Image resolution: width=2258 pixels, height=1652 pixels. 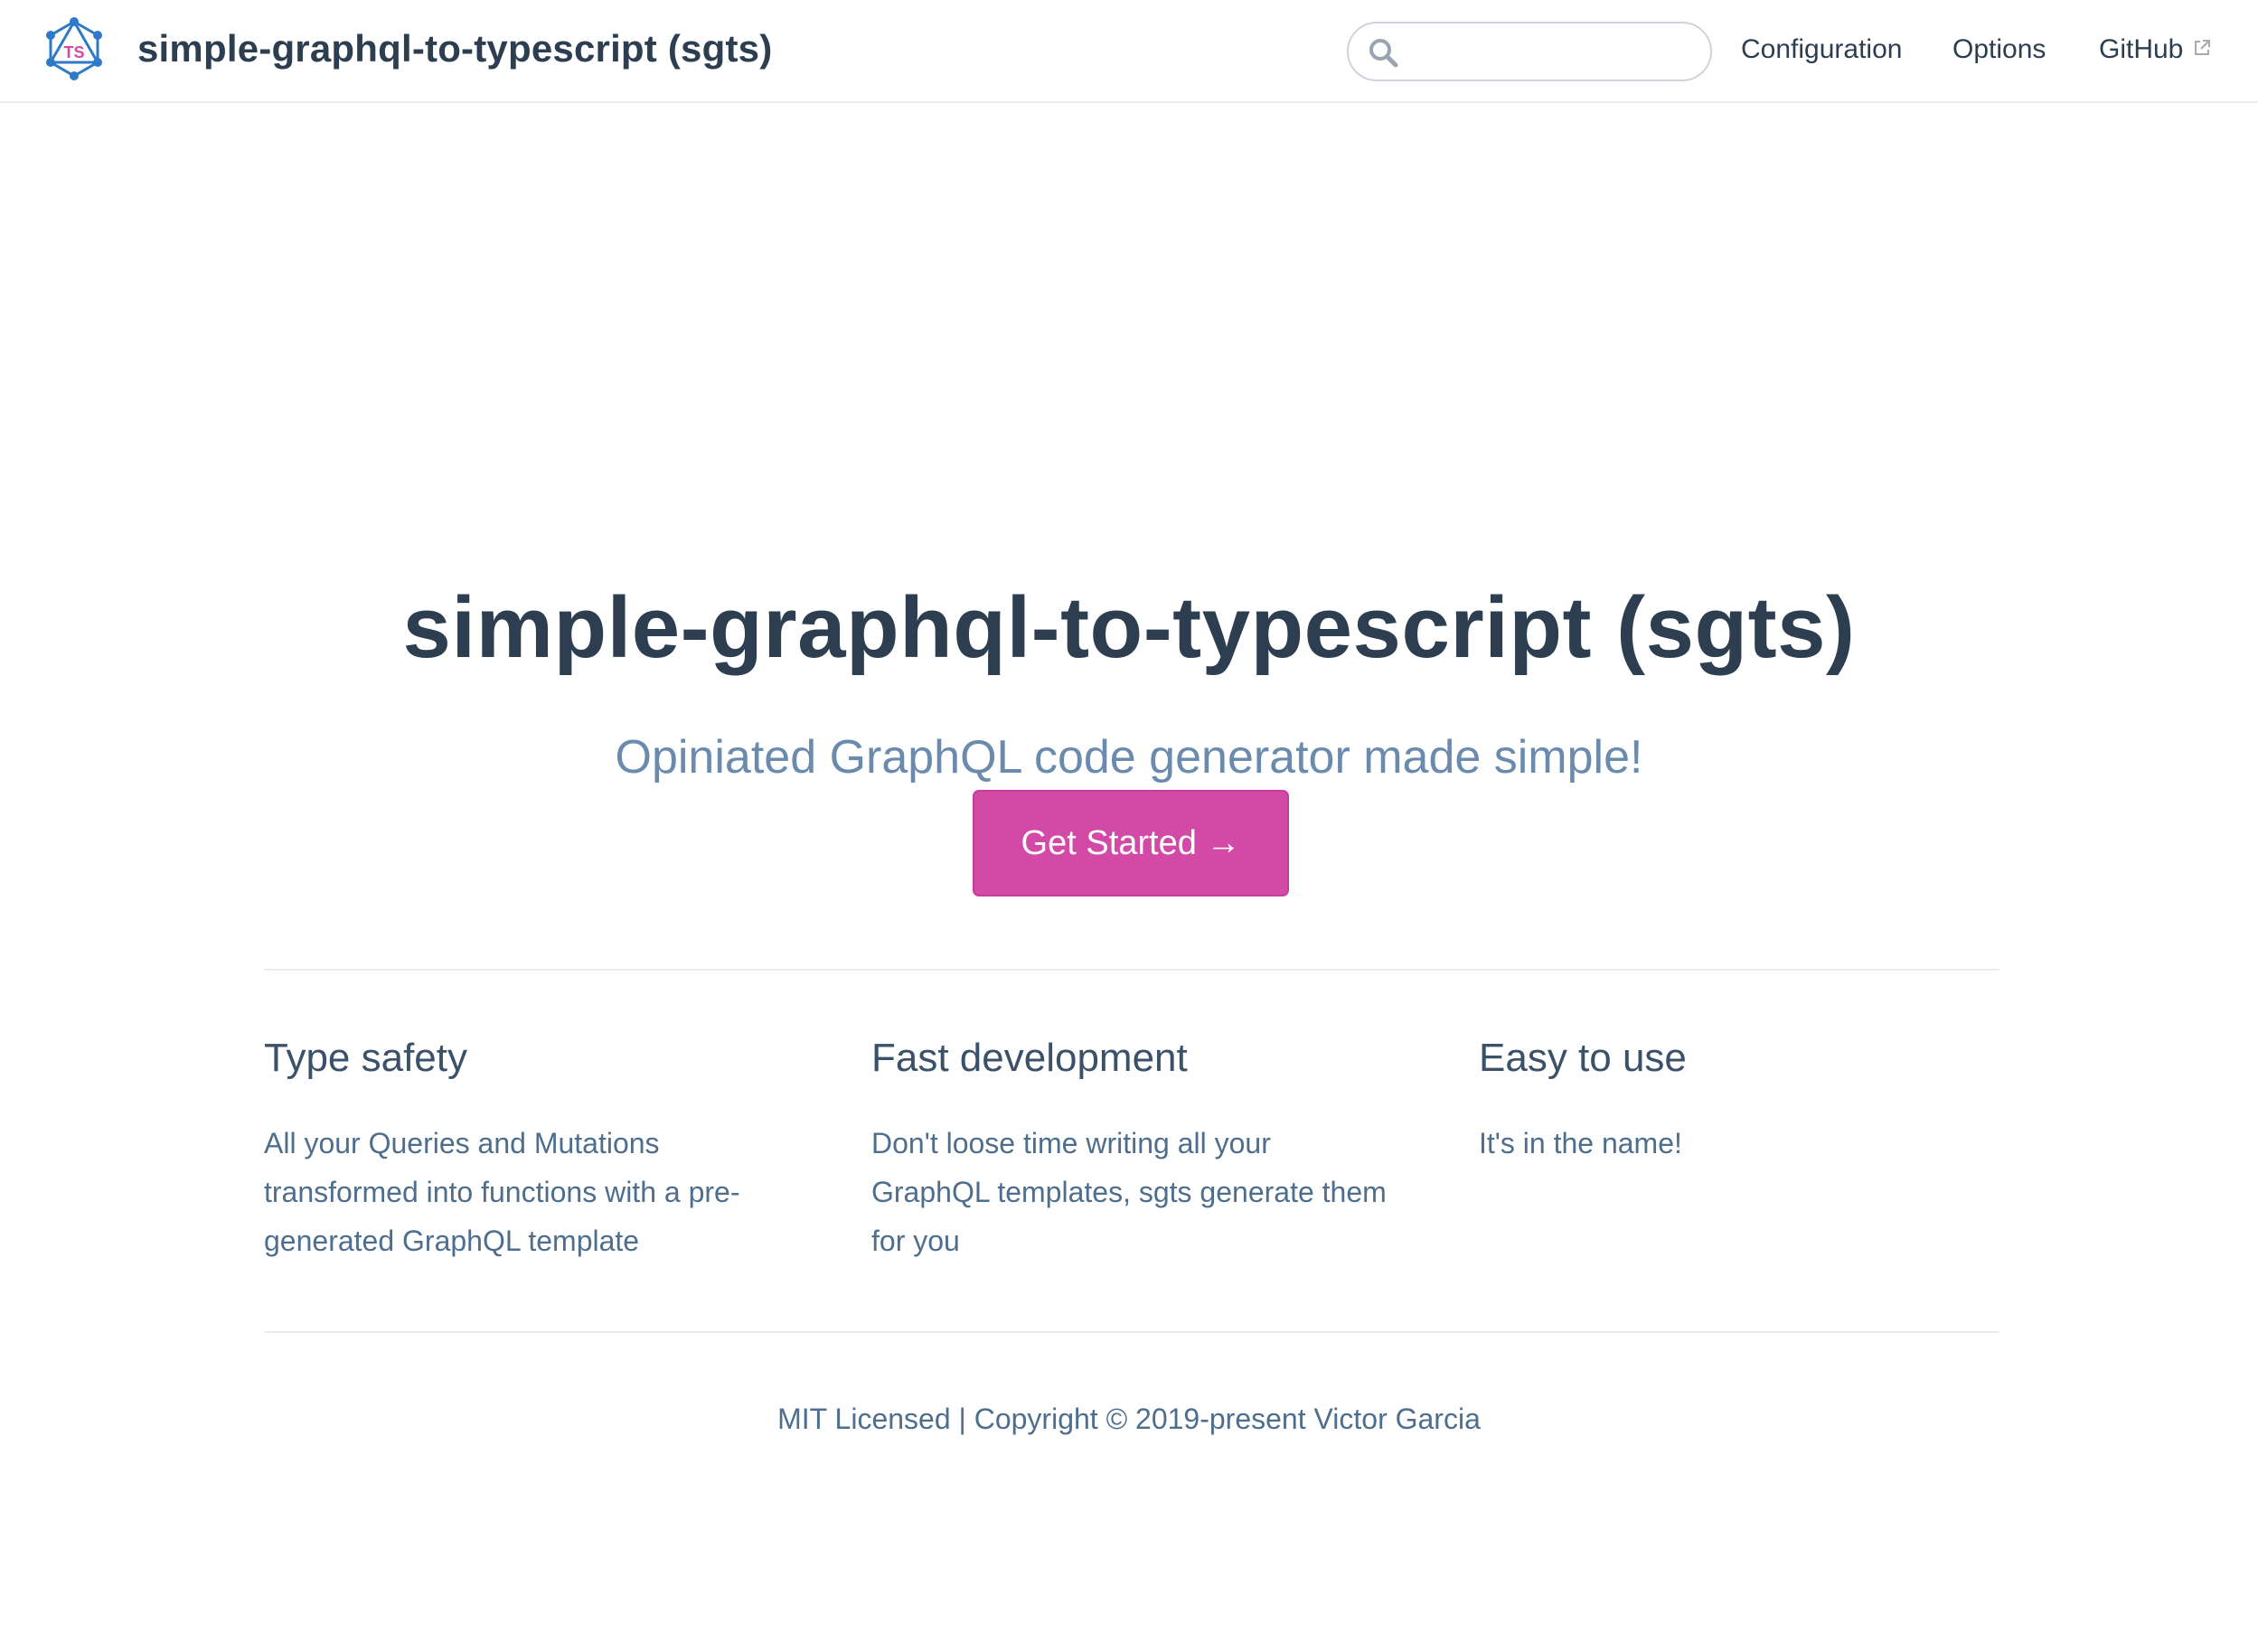 What do you see at coordinates (1580, 1143) in the screenshot?
I see `feature-details: It's in the name!` at bounding box center [1580, 1143].